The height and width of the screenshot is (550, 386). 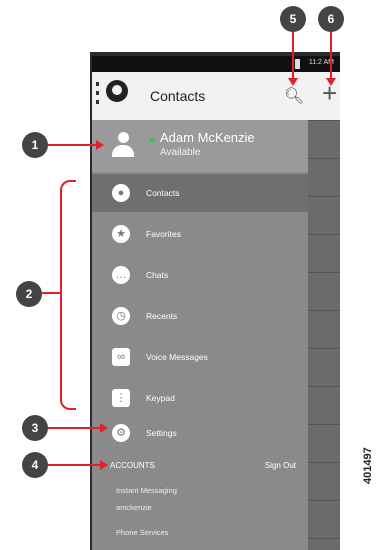 I want to click on avatar-body, so click(x=123, y=151).